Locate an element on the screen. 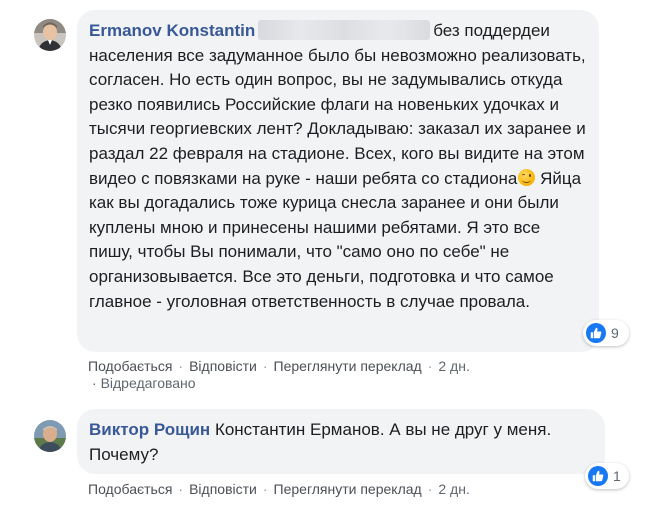 The image size is (651, 506). comment-author-2: Виктор Рощин is located at coordinates (149, 429).